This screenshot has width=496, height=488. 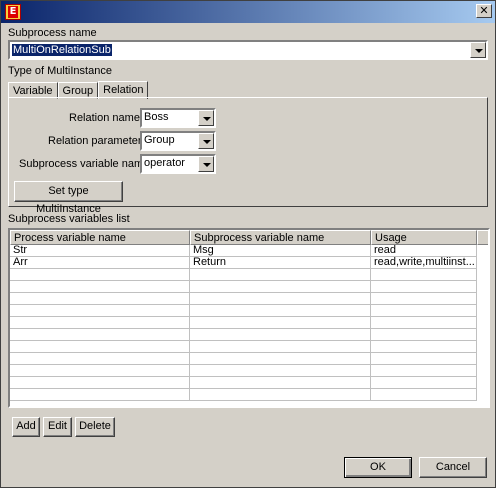 What do you see at coordinates (484, 11) in the screenshot?
I see `close-button: ✕` at bounding box center [484, 11].